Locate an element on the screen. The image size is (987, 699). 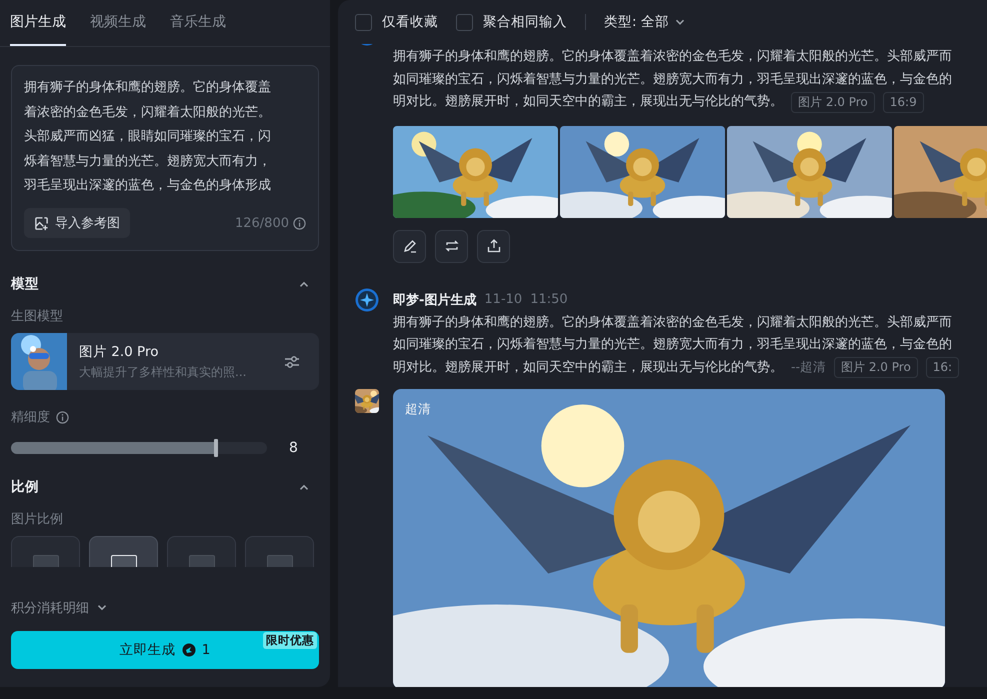
import-reference-button: 导入参考图 is located at coordinates (77, 223).